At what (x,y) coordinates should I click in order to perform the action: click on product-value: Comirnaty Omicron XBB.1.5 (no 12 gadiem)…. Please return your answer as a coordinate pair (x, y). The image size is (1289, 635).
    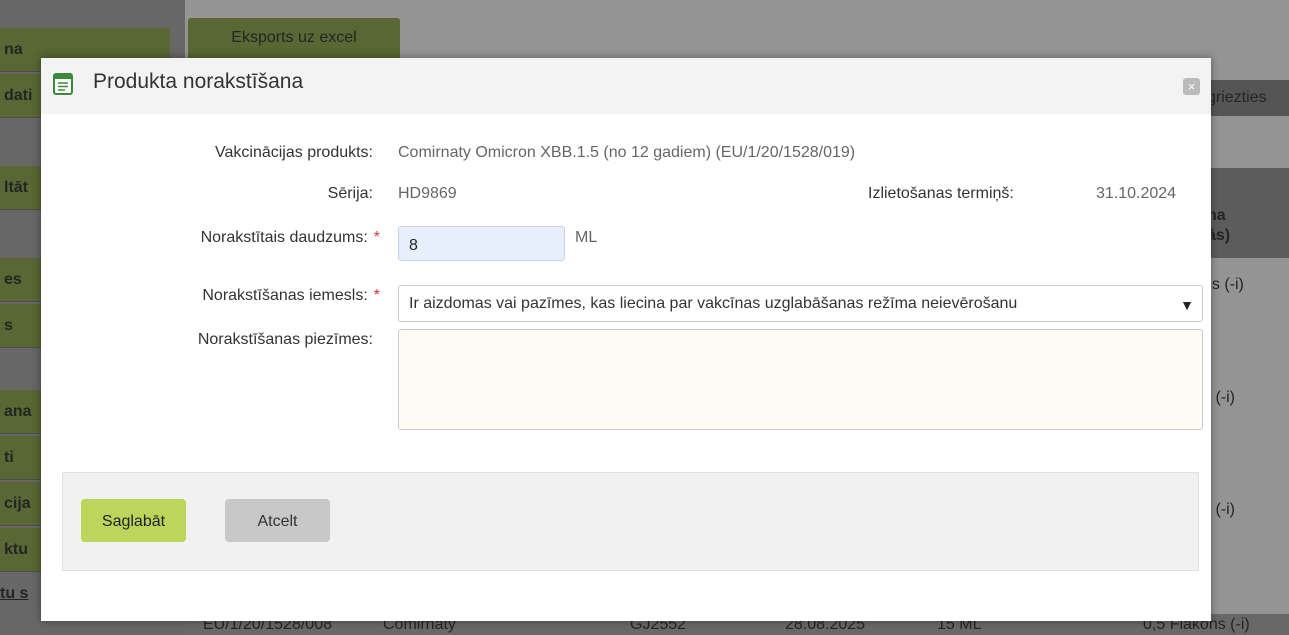
    Looking at the image, I should click on (627, 152).